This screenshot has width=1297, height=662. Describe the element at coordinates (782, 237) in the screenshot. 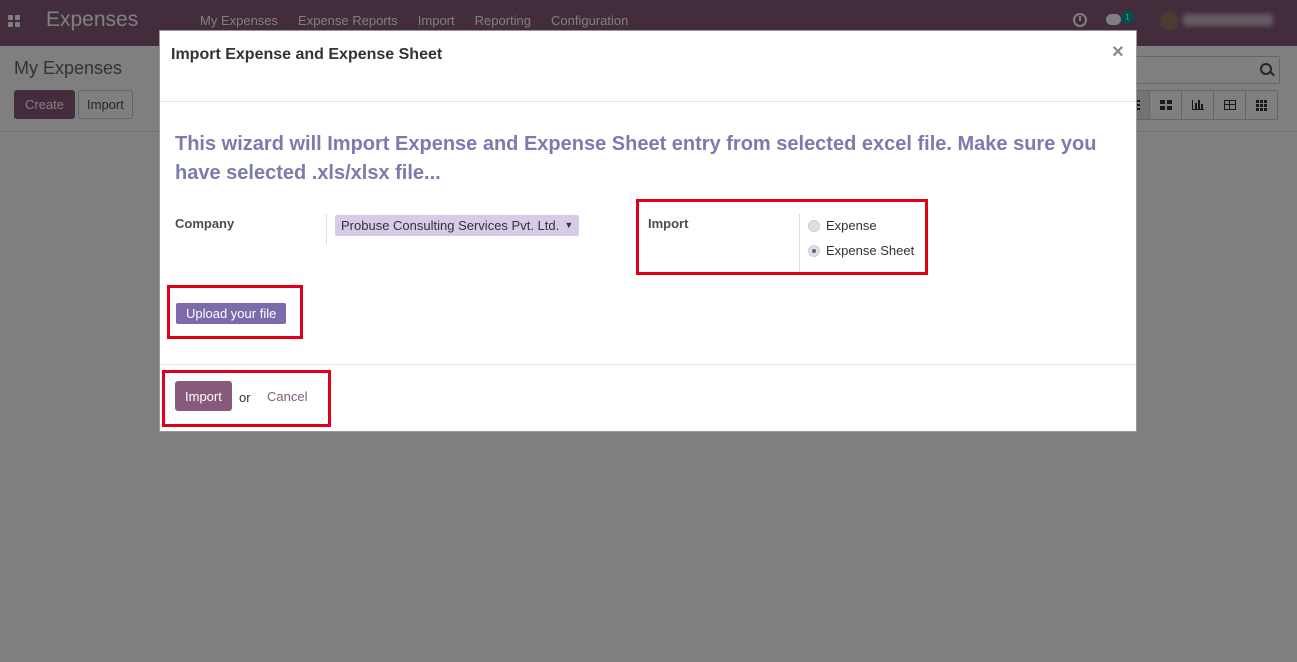

I see `highlight-import-options` at that location.